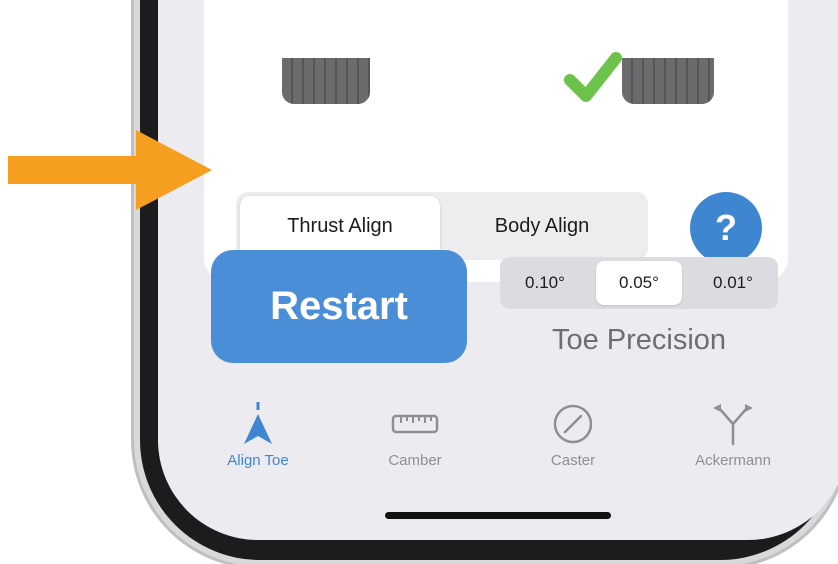  I want to click on tab-caster: Caster, so click(573, 438).